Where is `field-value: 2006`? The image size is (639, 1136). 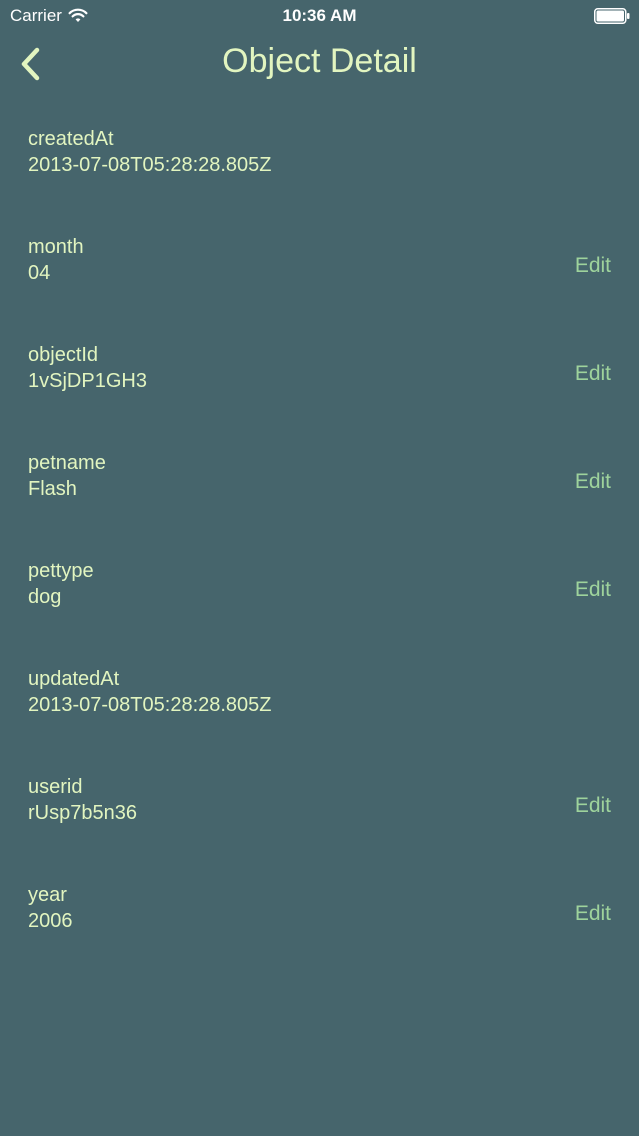 field-value: 2006 is located at coordinates (50, 921).